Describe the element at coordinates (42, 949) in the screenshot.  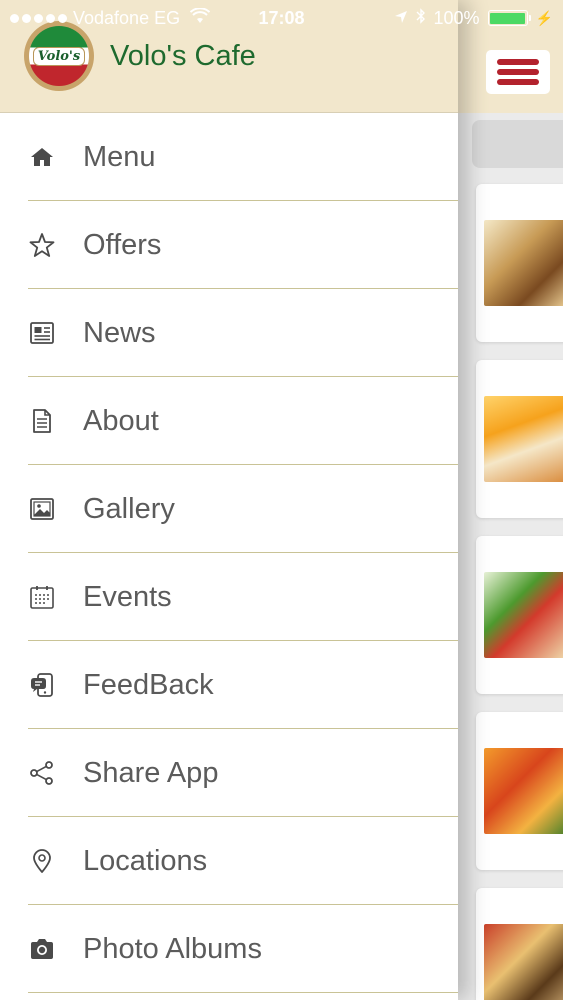
I see `camera-icon` at that location.